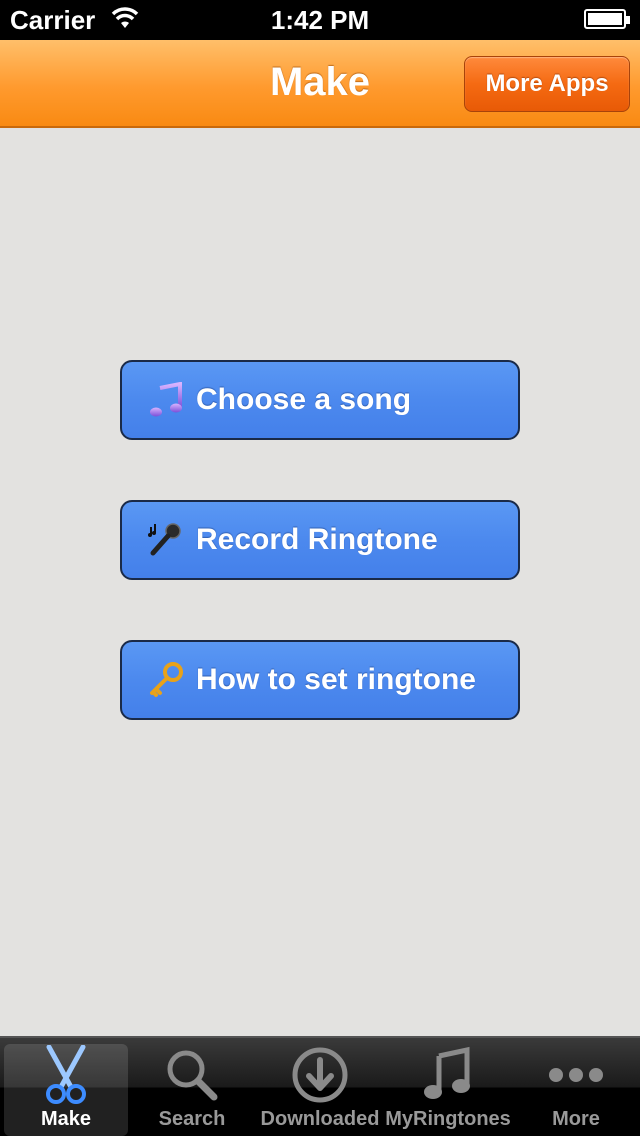 The image size is (640, 1136). I want to click on microphone-icon, so click(166, 540).